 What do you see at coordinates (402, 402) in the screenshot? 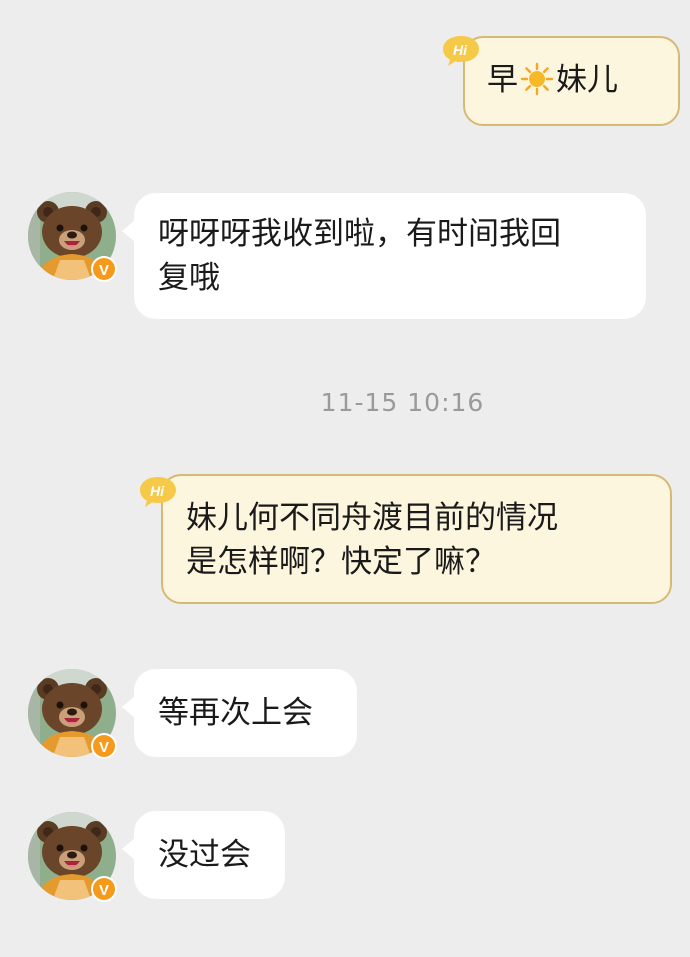
I see `timestamp: 11-15 10:16` at bounding box center [402, 402].